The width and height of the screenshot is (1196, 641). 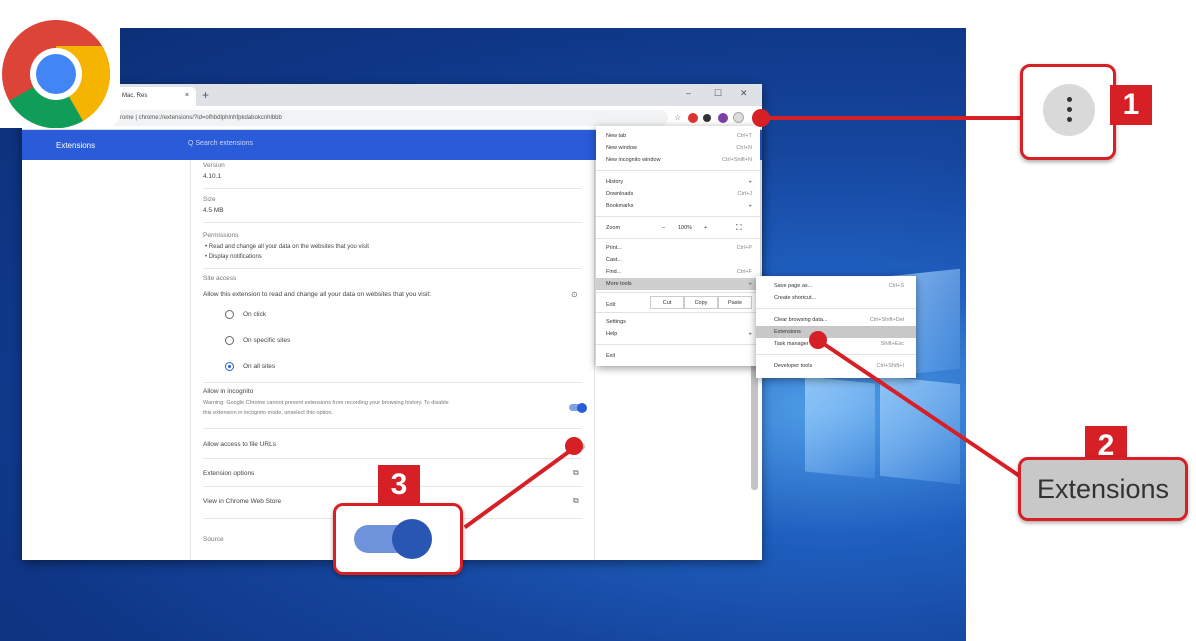 I want to click on menu-label: More tools, so click(x=619, y=284).